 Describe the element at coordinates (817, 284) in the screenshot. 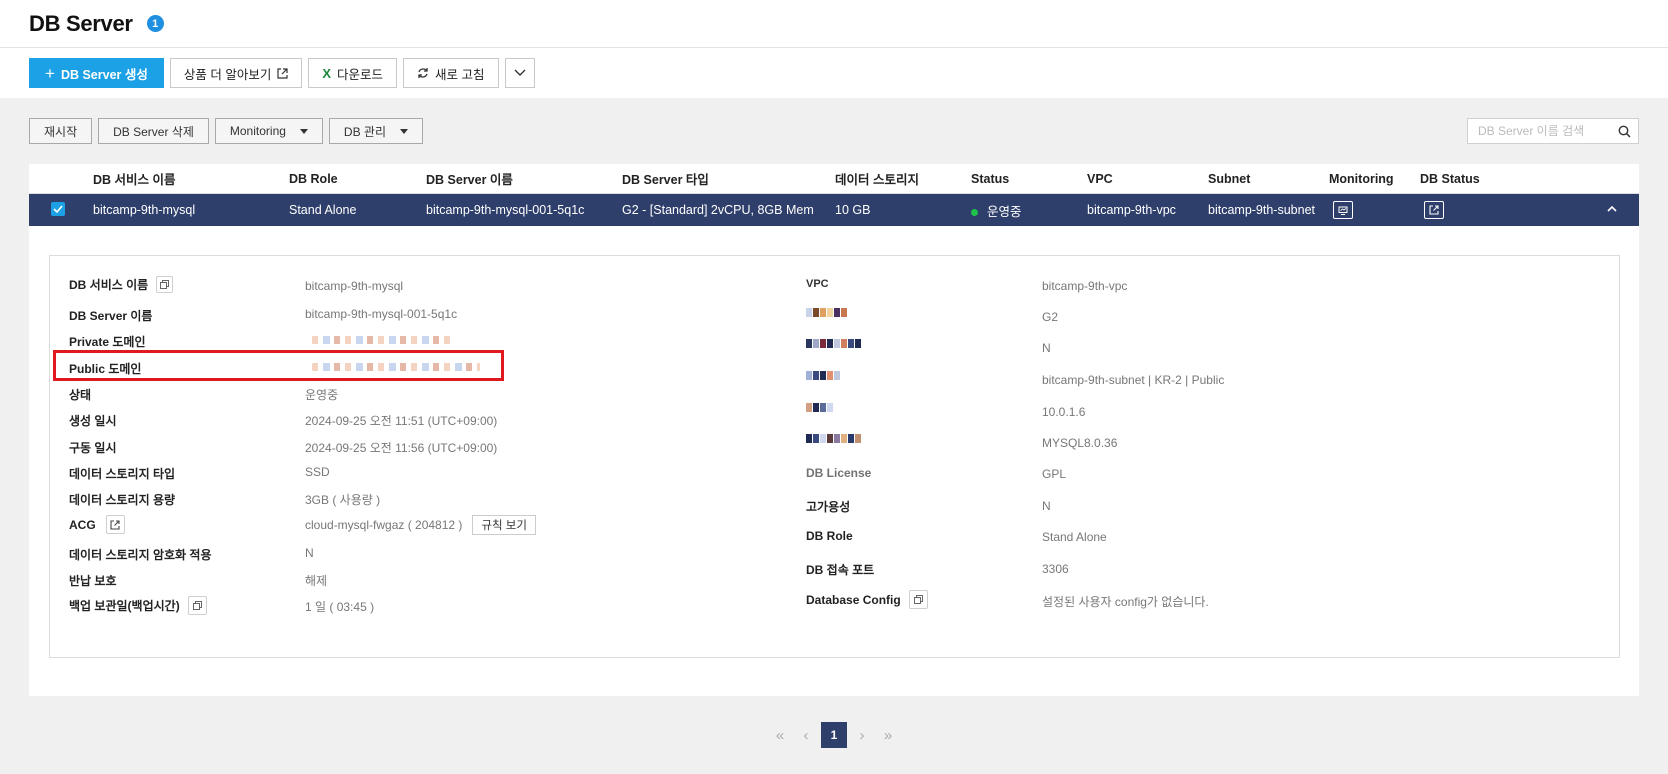

I see `detail-label-vpc: VPC` at that location.